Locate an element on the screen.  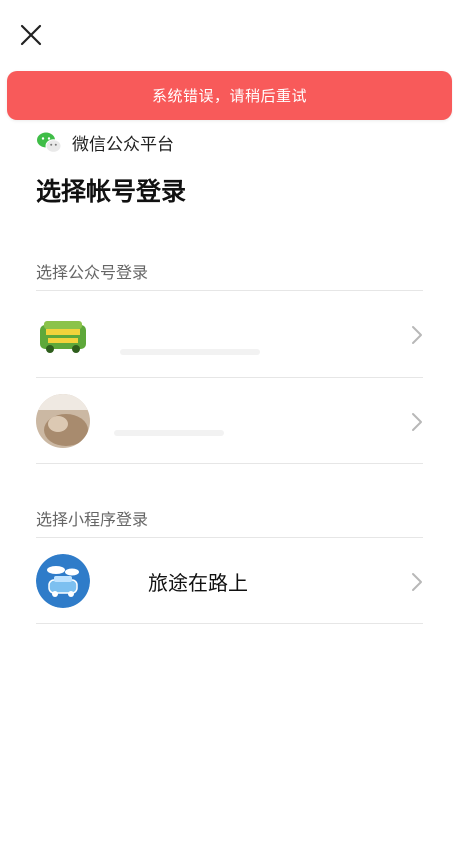
section-label-official-accounts: 选择公众号登录 is located at coordinates (92, 272).